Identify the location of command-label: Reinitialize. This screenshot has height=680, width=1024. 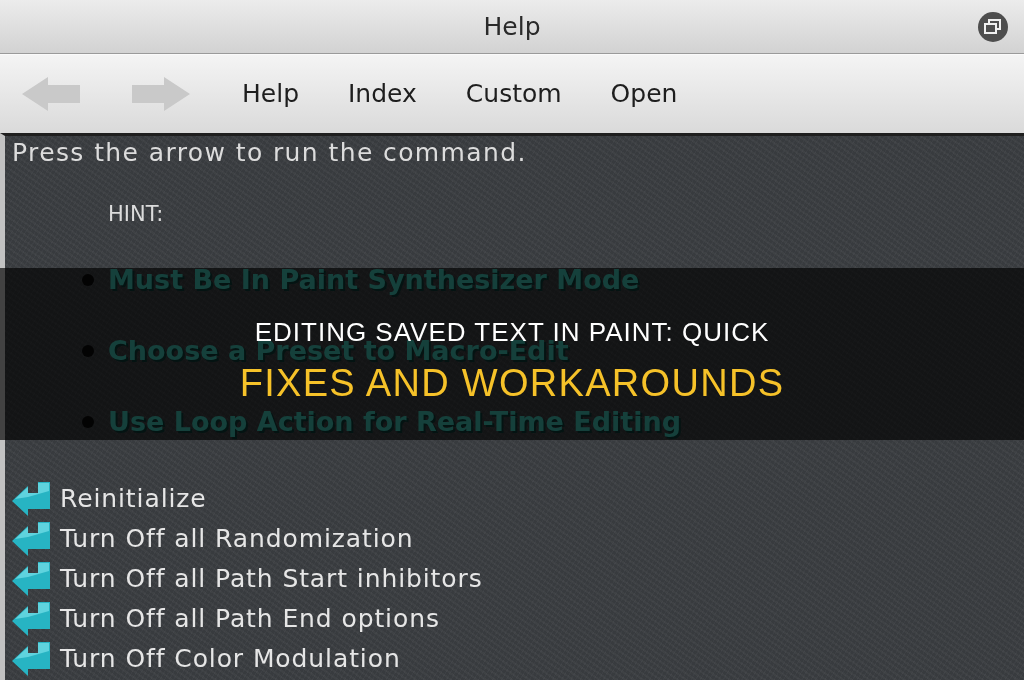
(133, 499).